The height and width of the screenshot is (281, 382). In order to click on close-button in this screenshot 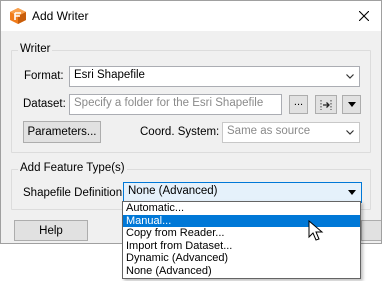, I will do `click(364, 16)`.